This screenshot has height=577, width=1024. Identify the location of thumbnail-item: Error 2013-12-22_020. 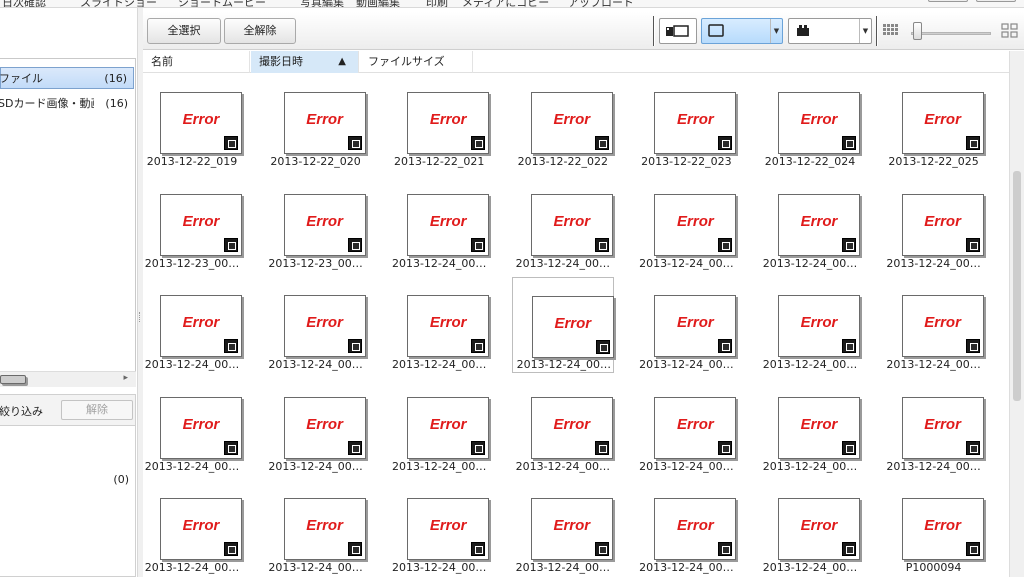
(316, 122).